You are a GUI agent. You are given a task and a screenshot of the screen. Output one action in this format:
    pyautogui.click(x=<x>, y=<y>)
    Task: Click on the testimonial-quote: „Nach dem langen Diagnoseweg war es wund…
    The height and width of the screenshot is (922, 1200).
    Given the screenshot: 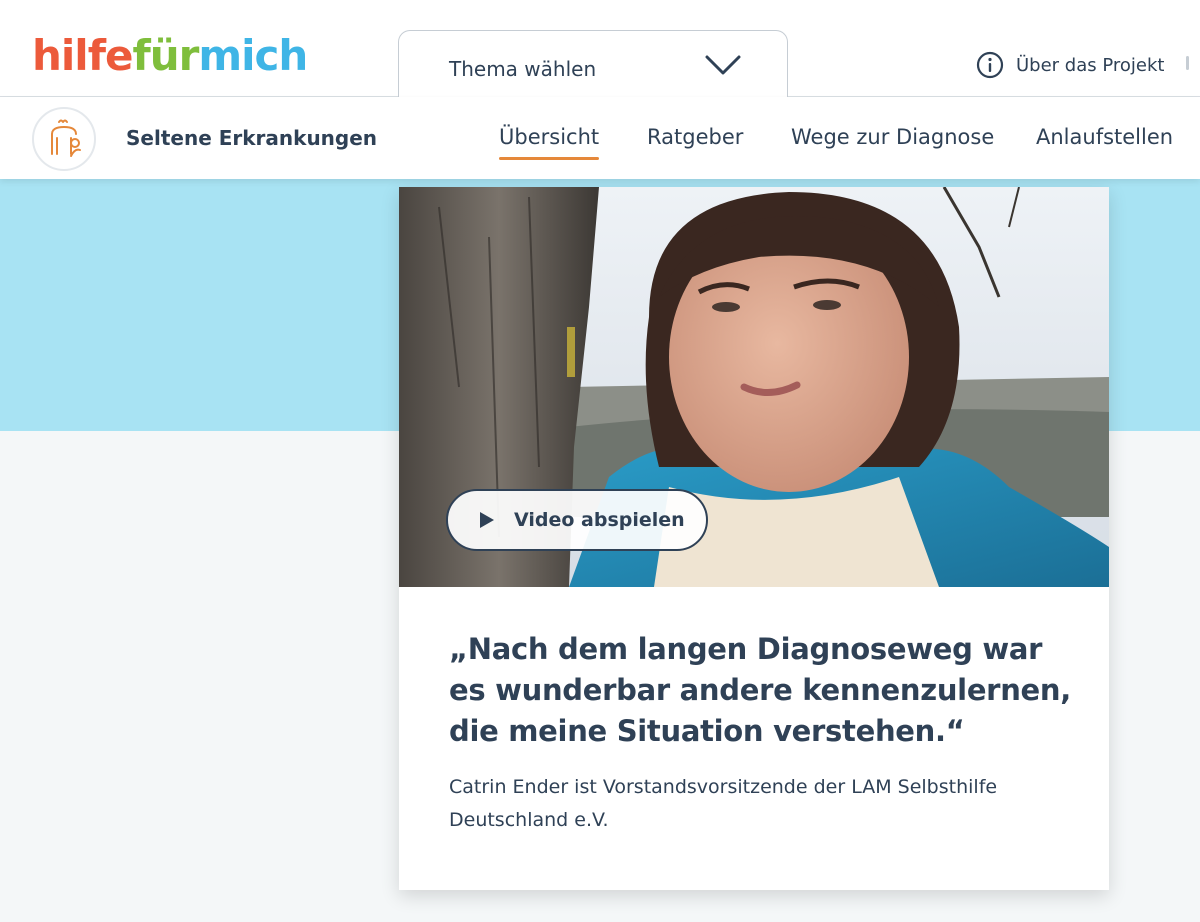 What is the action you would take?
    pyautogui.click(x=760, y=690)
    